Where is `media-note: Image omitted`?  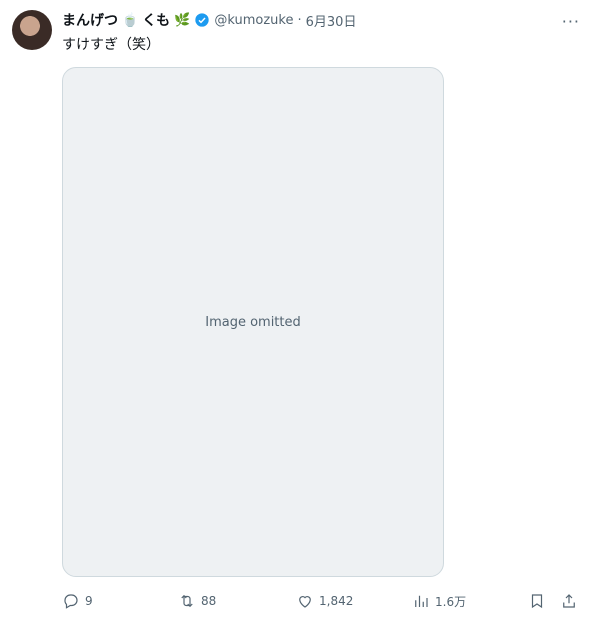
media-note: Image omitted is located at coordinates (253, 322).